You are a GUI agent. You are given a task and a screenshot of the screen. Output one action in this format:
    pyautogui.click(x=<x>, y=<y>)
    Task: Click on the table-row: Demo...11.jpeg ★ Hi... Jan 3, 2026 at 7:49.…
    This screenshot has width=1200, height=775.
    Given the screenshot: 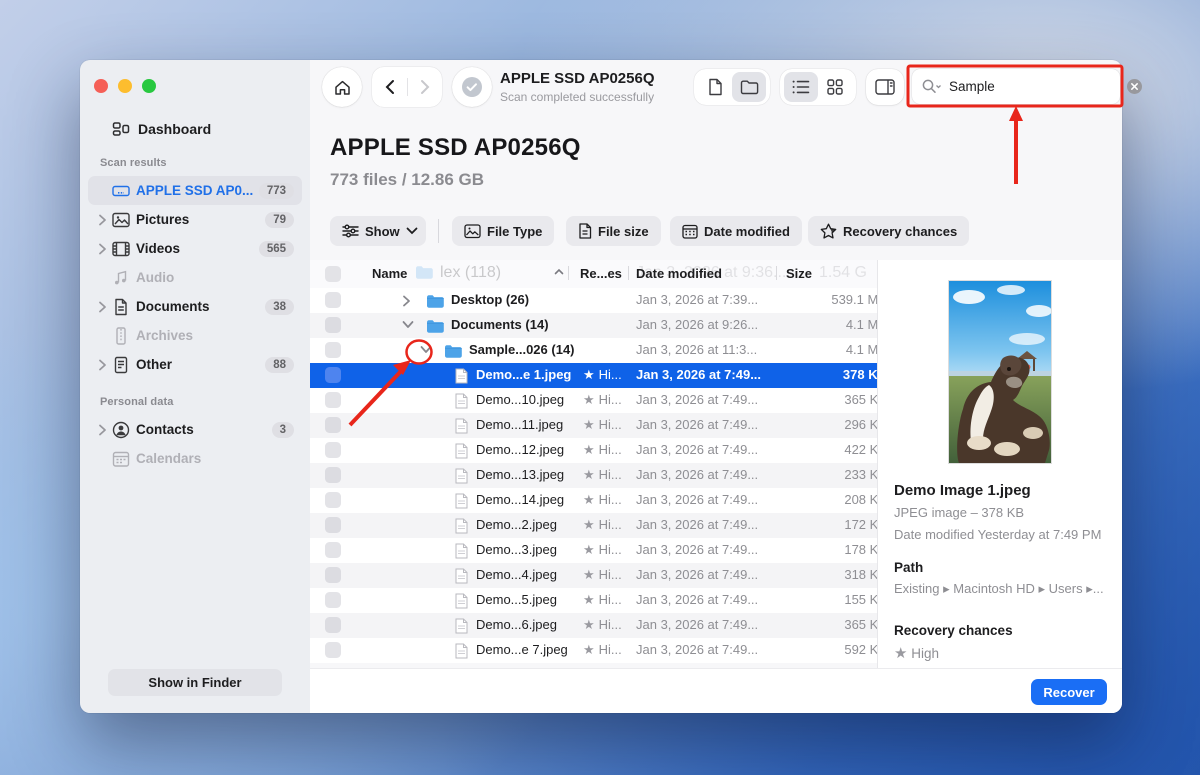 What is the action you would take?
    pyautogui.click(x=593, y=425)
    